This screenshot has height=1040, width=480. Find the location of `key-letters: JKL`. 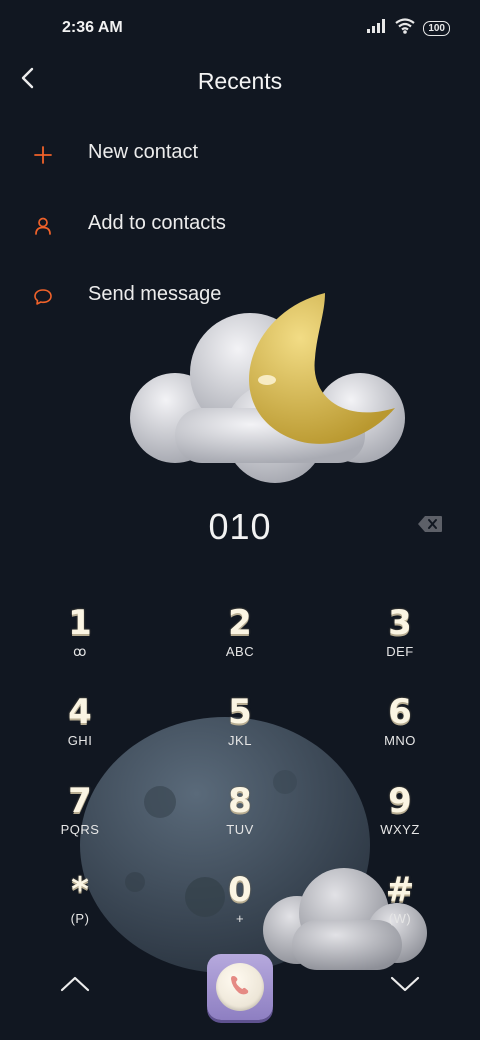

key-letters: JKL is located at coordinates (240, 740).